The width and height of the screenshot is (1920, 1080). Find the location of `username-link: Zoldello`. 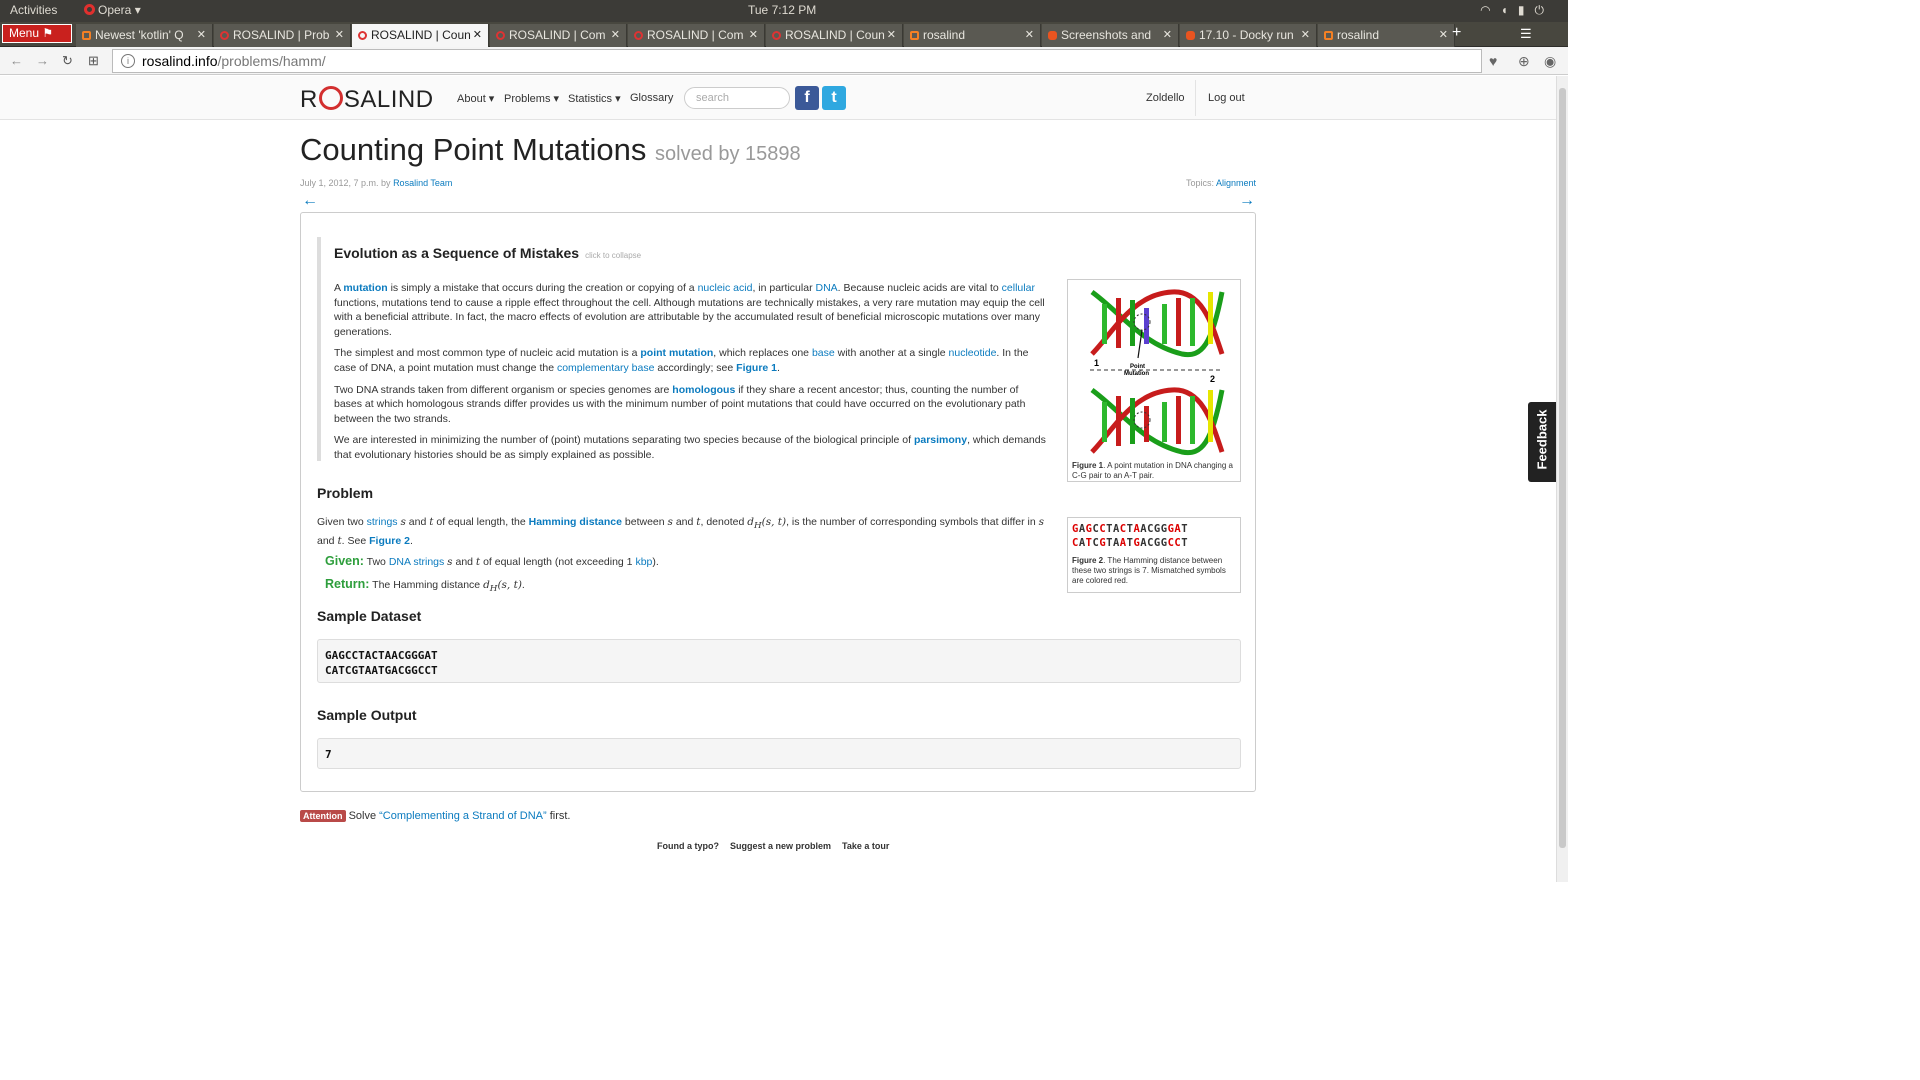

username-link: Zoldello is located at coordinates (1165, 98).